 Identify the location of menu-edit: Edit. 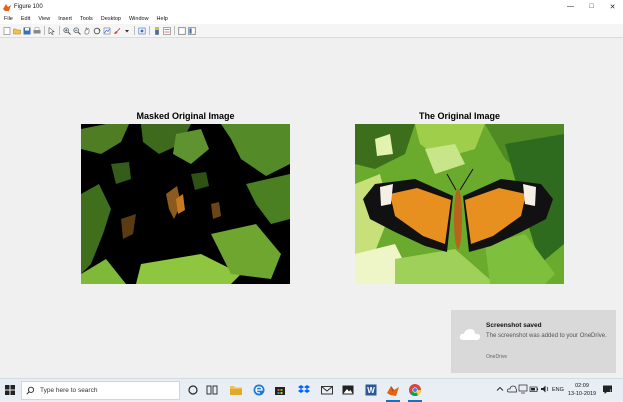
(25, 19).